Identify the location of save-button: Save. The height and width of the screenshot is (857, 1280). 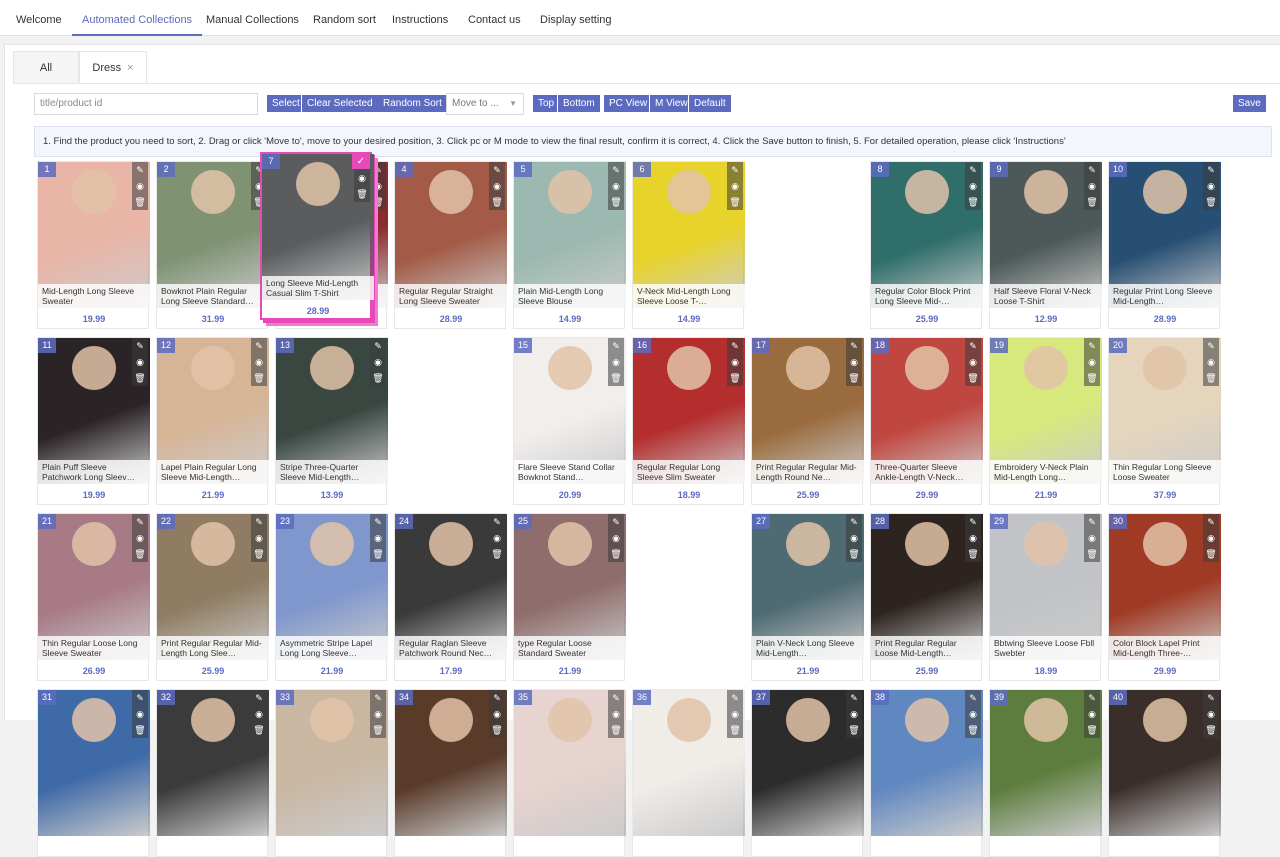
(1249, 103).